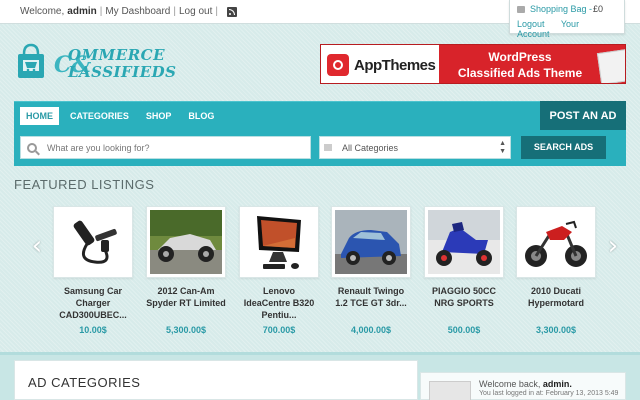  I want to click on dashboard-link: My Dashboard, so click(137, 11).